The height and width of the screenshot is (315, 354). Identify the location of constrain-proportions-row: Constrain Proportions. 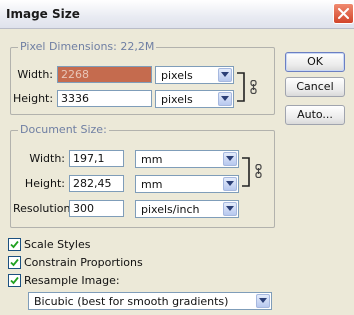
(108, 263).